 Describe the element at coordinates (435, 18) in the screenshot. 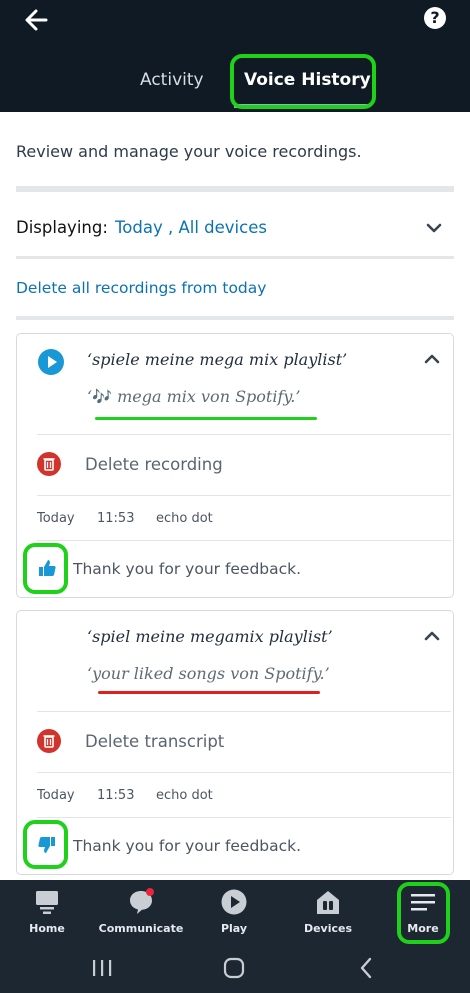

I see `help-icon: ?` at that location.